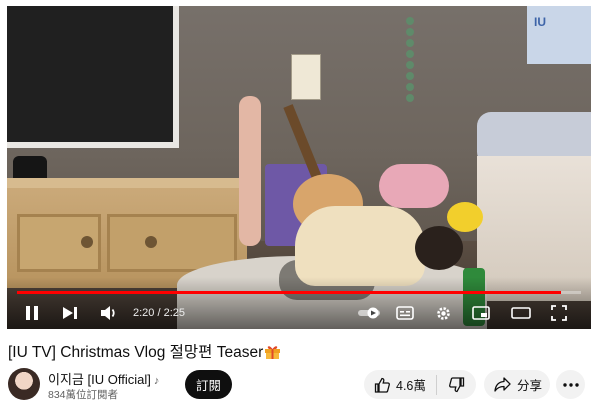  What do you see at coordinates (93, 77) in the screenshot?
I see `scene-tv` at bounding box center [93, 77].